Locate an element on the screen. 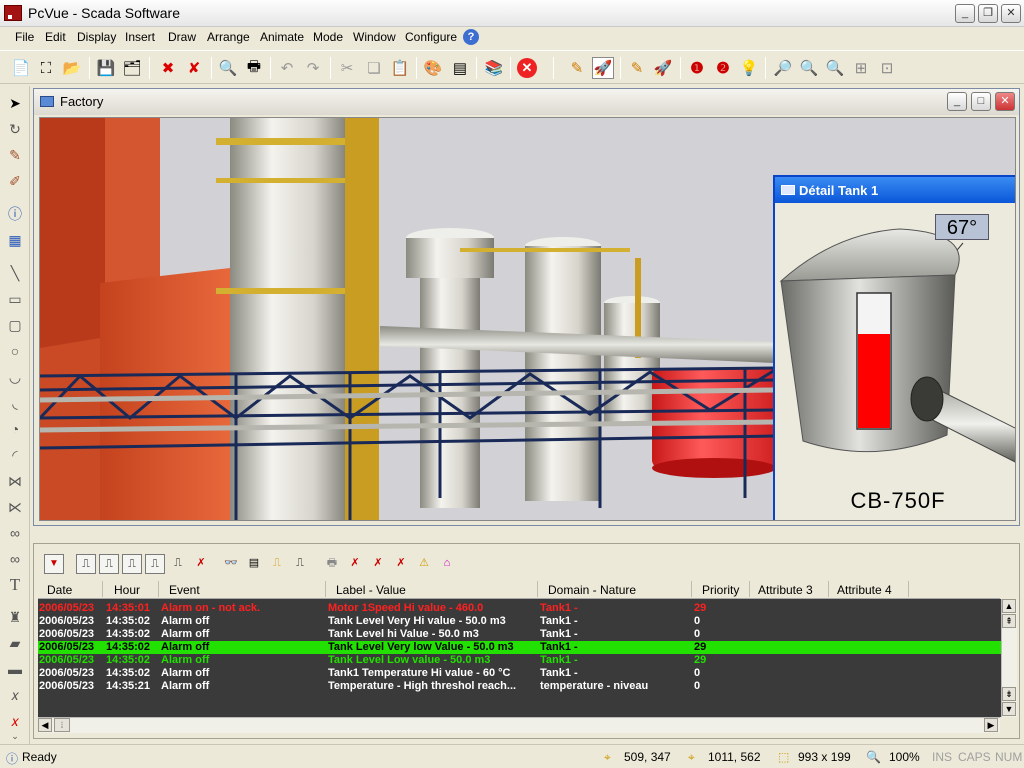 Image resolution: width=1024 pixels, height=768 pixels. alarm-delete3-icon: ✗ is located at coordinates (401, 564).